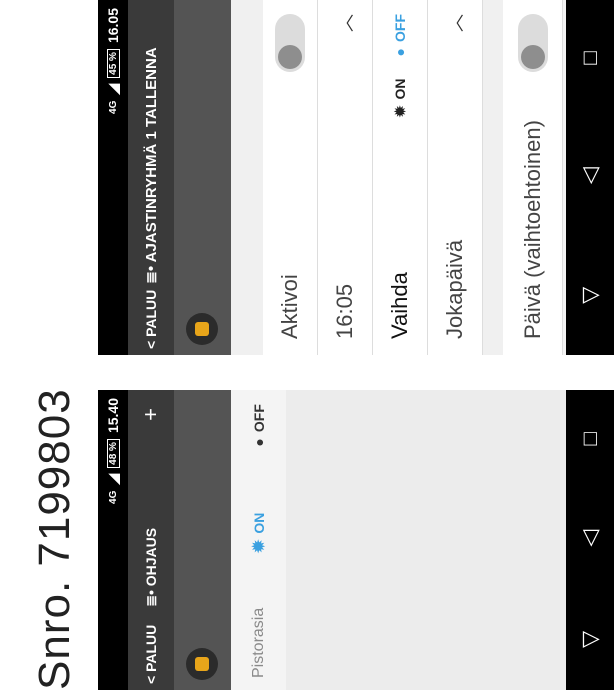  I want to click on on-button: ✹ ON, so click(259, 533).